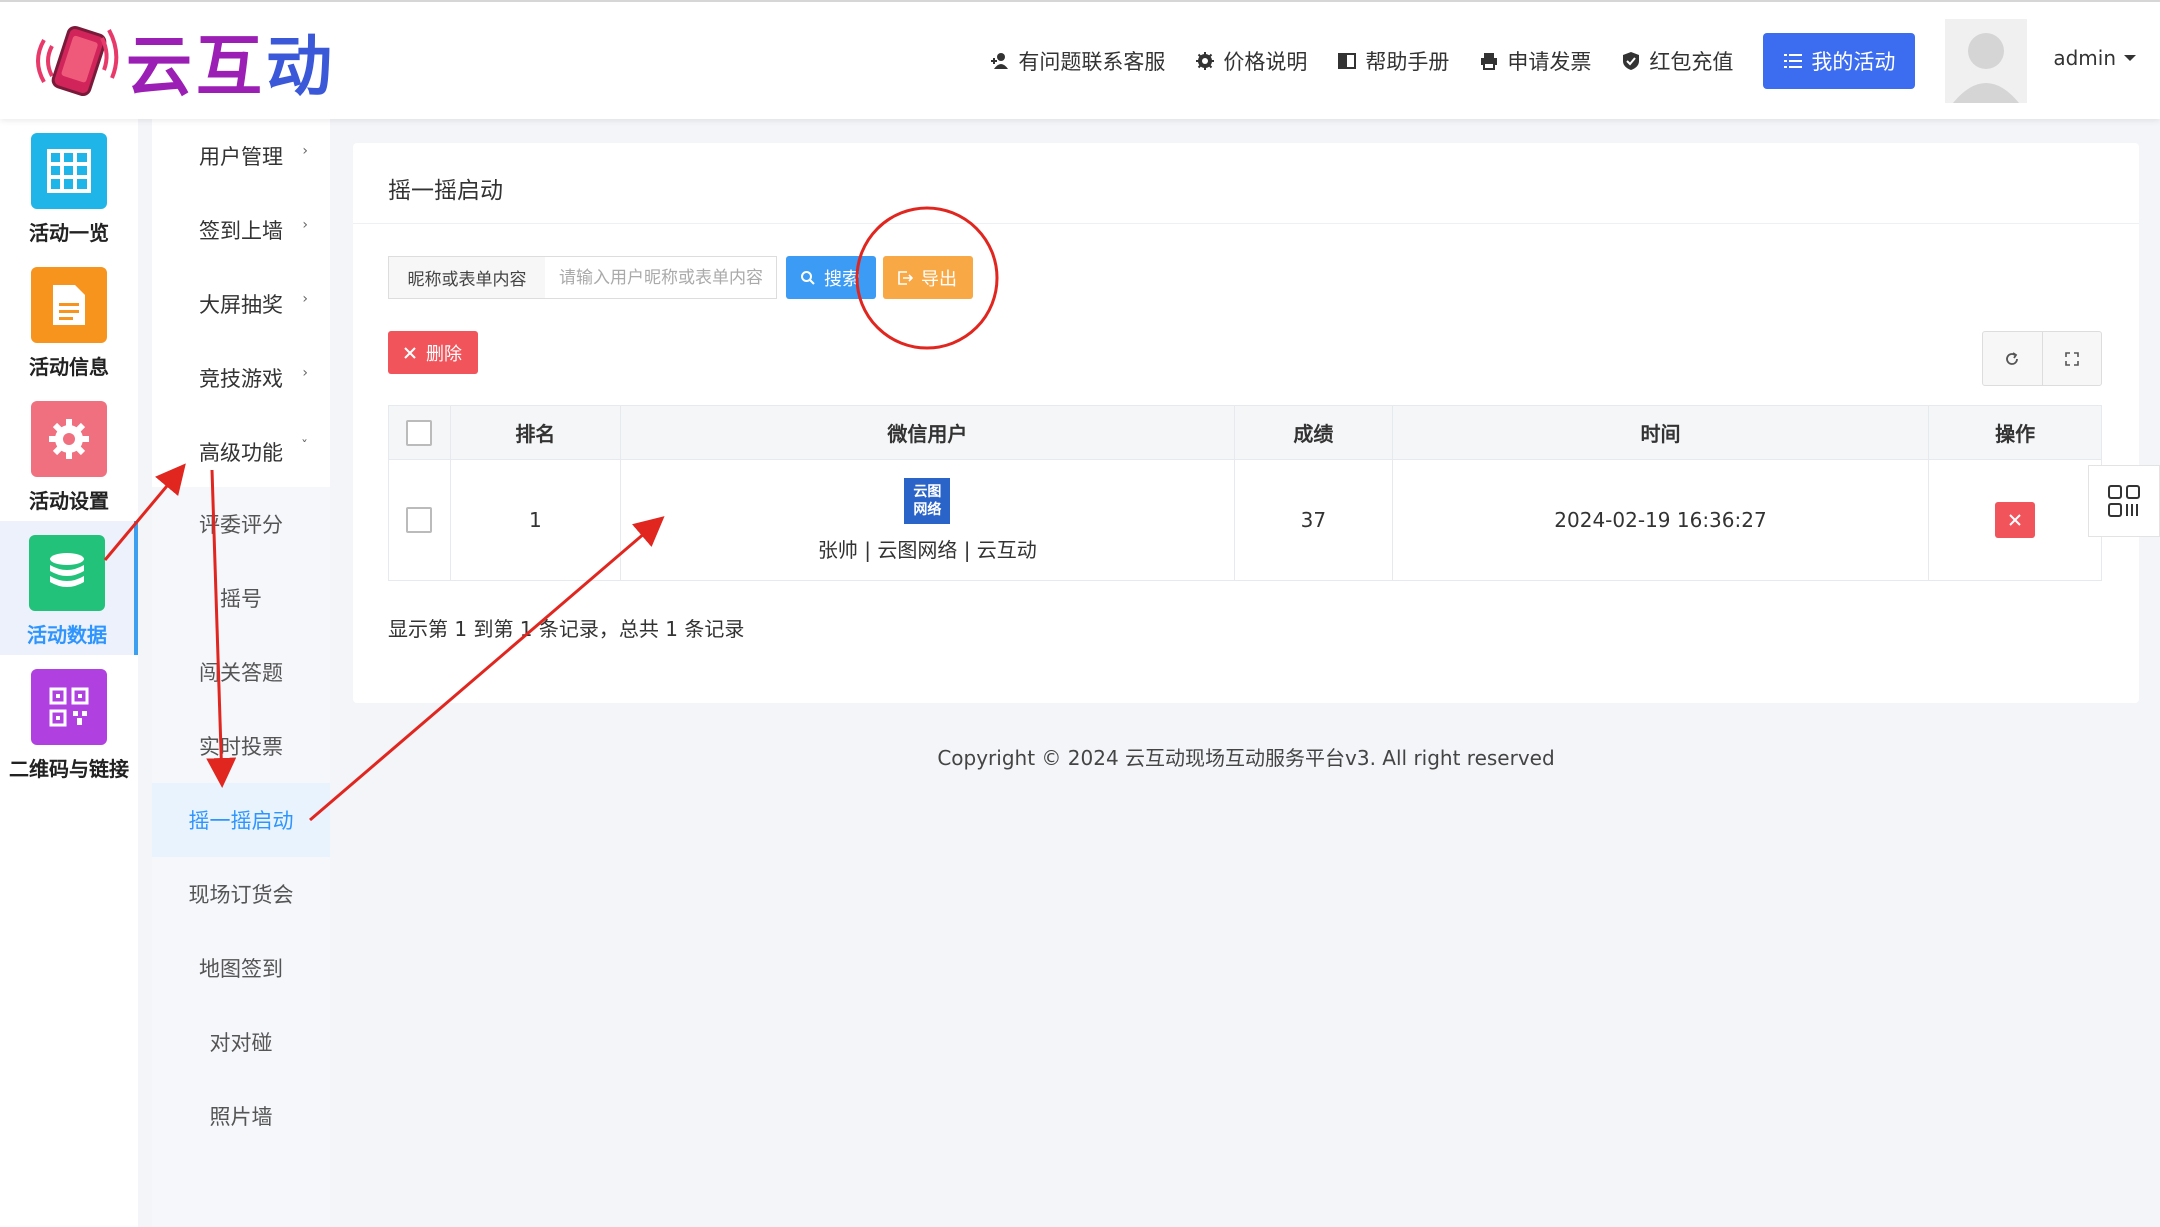 The width and height of the screenshot is (2160, 1227). What do you see at coordinates (1839, 60) in the screenshot?
I see `my-activity-button: 我的活动` at bounding box center [1839, 60].